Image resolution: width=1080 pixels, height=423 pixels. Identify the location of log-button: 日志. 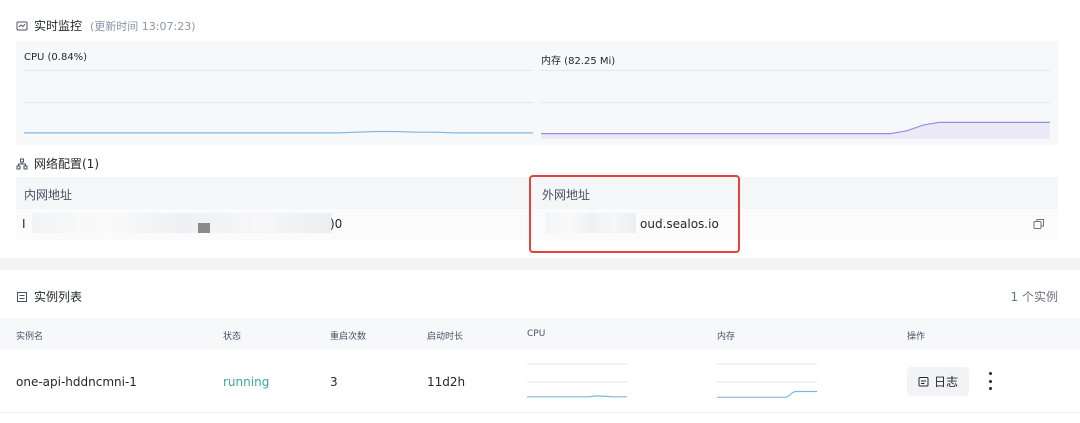
(938, 381).